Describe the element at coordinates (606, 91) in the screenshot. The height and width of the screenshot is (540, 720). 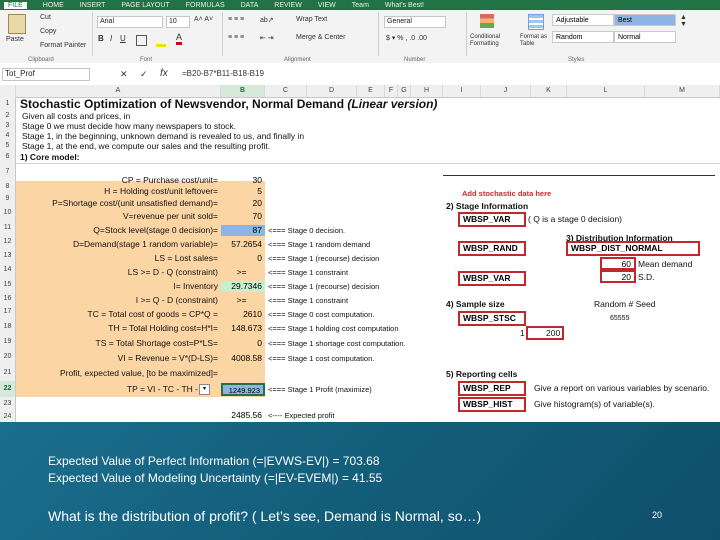
I see `column-header: L` at that location.